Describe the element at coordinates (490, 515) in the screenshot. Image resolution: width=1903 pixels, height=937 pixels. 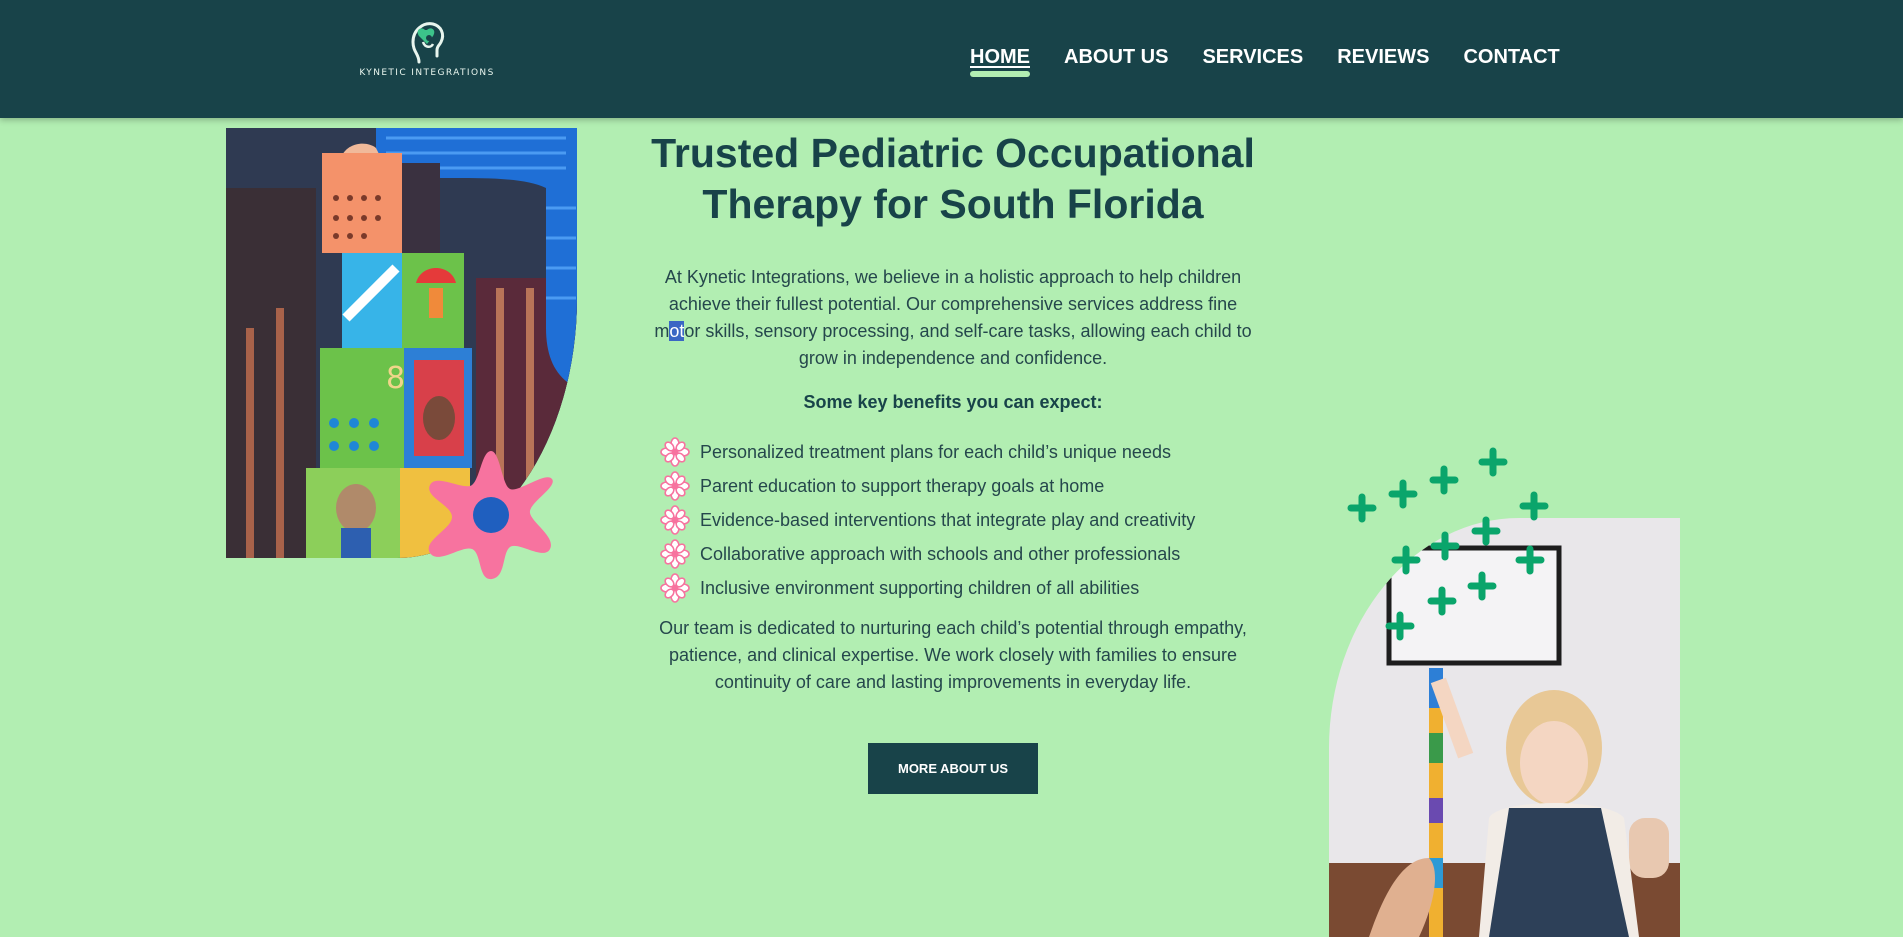
I see `pink-flower-icon` at that location.